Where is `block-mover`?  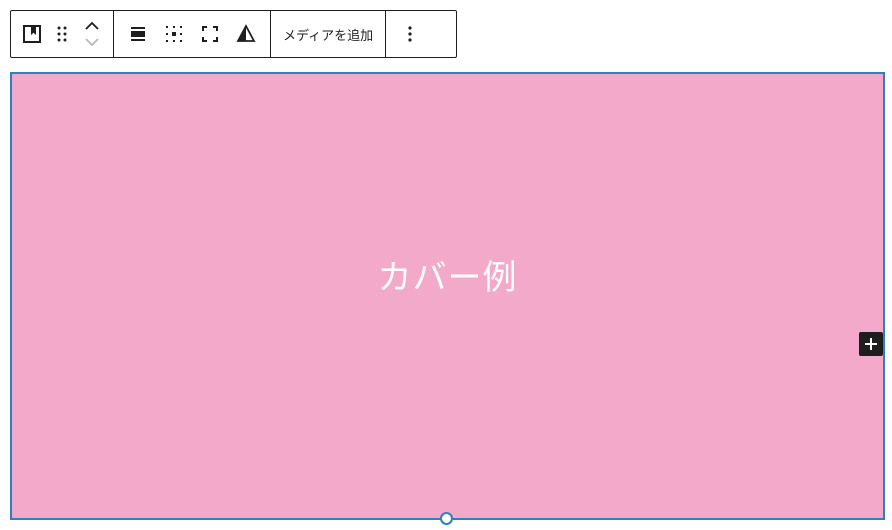
block-mover is located at coordinates (92, 34).